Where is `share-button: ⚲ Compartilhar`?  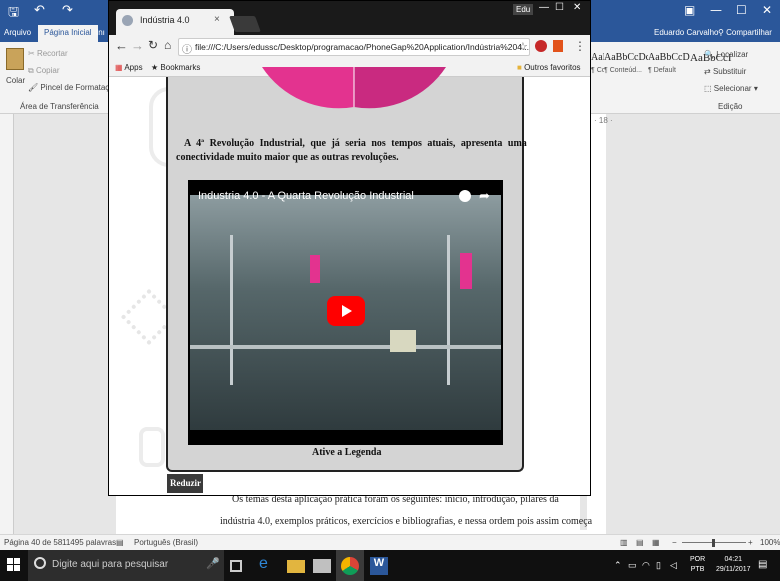
share-button: ⚲ Compartilhar is located at coordinates (745, 32).